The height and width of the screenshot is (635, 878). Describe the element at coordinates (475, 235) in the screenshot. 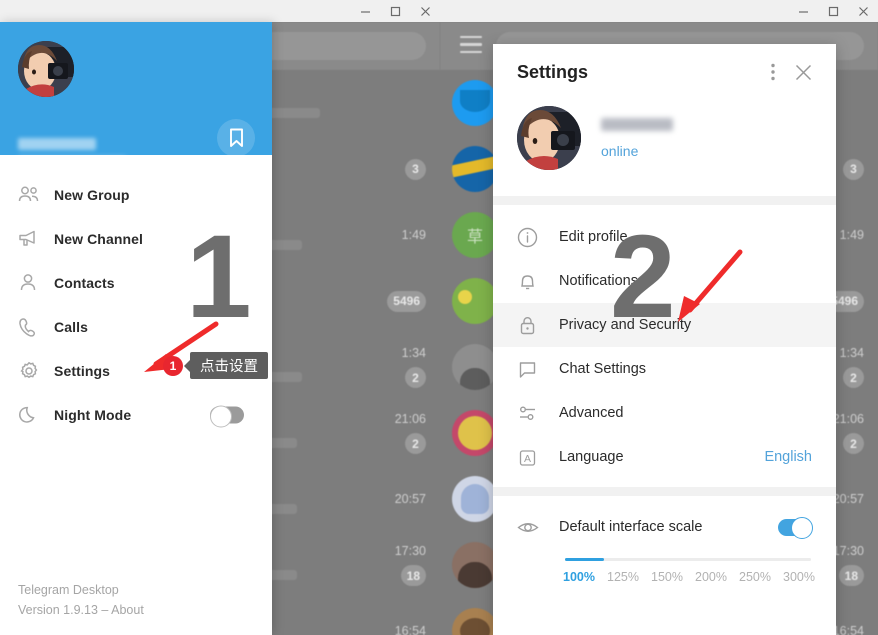

I see `avatar: 草` at that location.